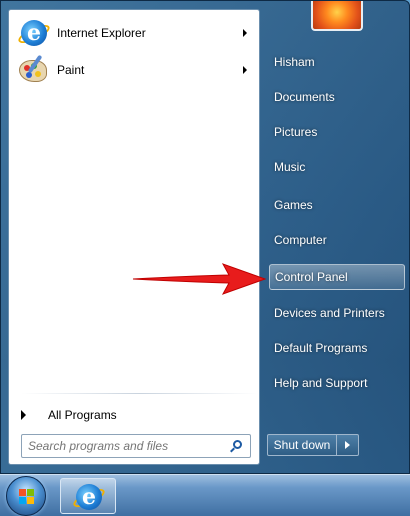  What do you see at coordinates (337, 348) in the screenshot?
I see `right-item-default-programs: Default Programs` at bounding box center [337, 348].